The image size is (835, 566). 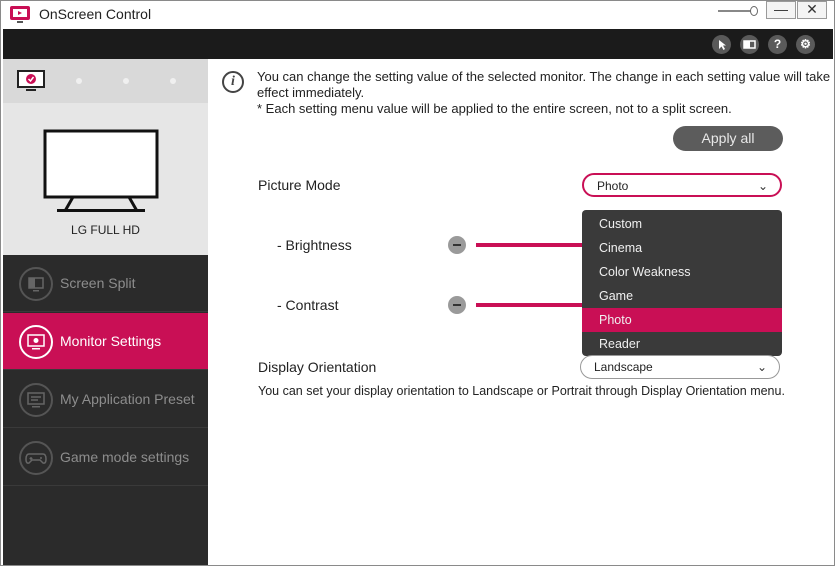 What do you see at coordinates (682, 296) in the screenshot?
I see `option-game: Game` at bounding box center [682, 296].